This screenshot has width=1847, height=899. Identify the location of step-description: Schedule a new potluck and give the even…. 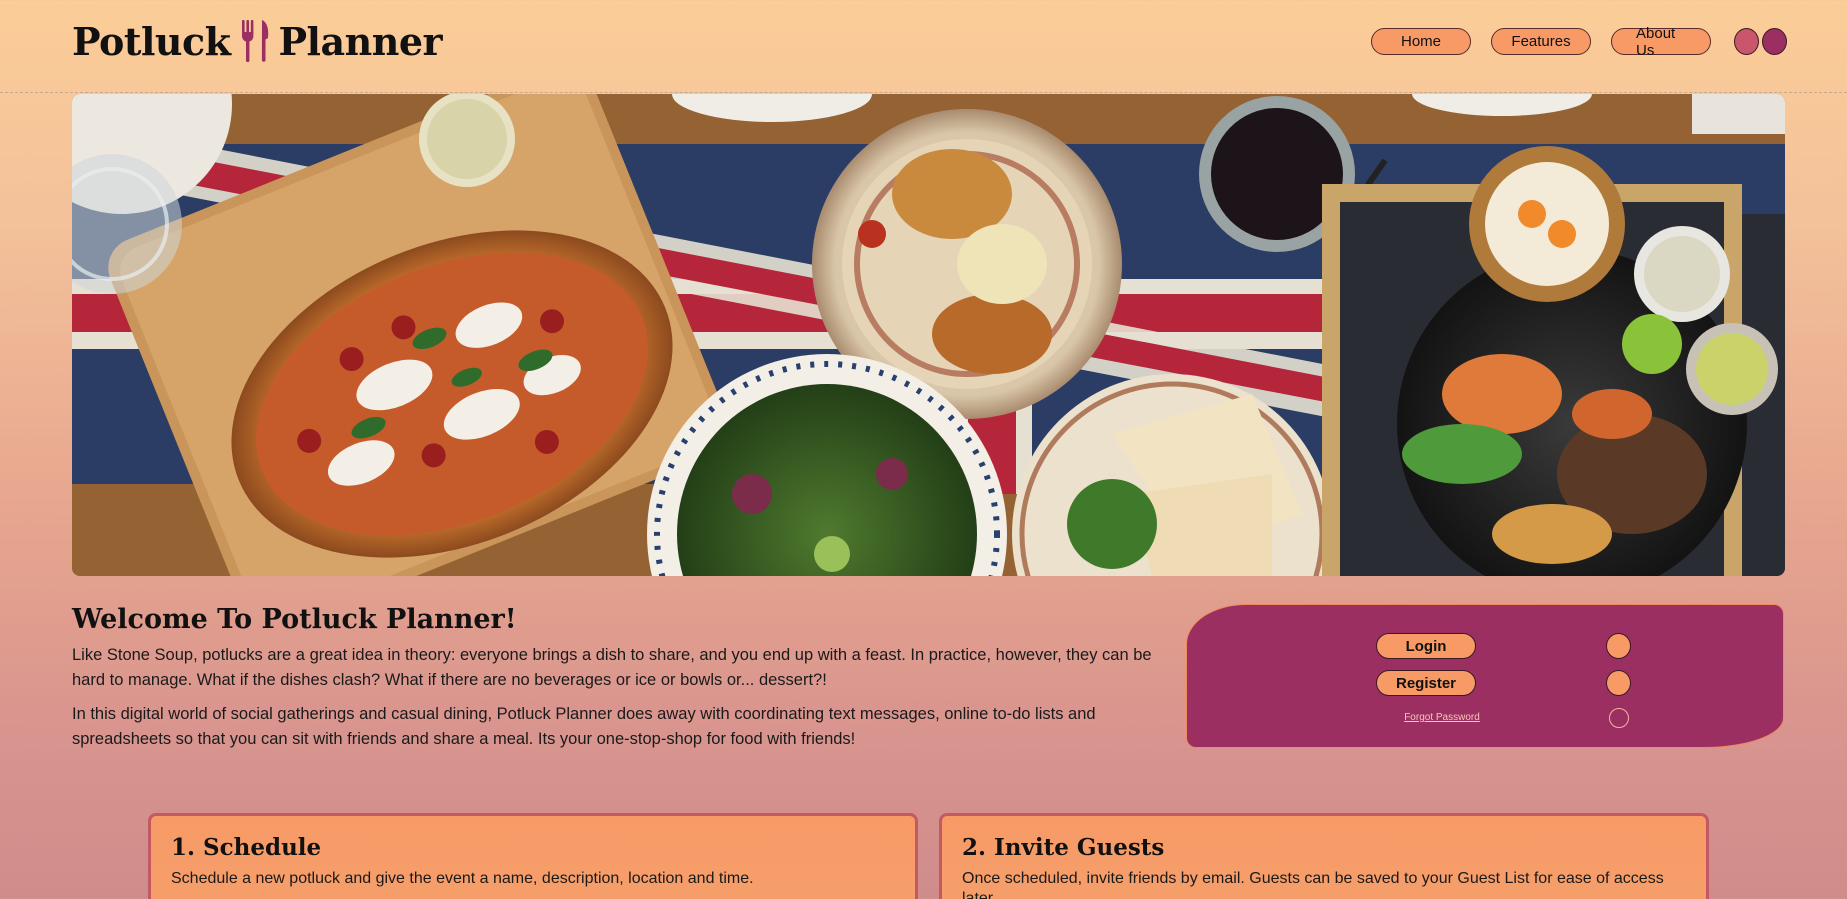
(462, 878).